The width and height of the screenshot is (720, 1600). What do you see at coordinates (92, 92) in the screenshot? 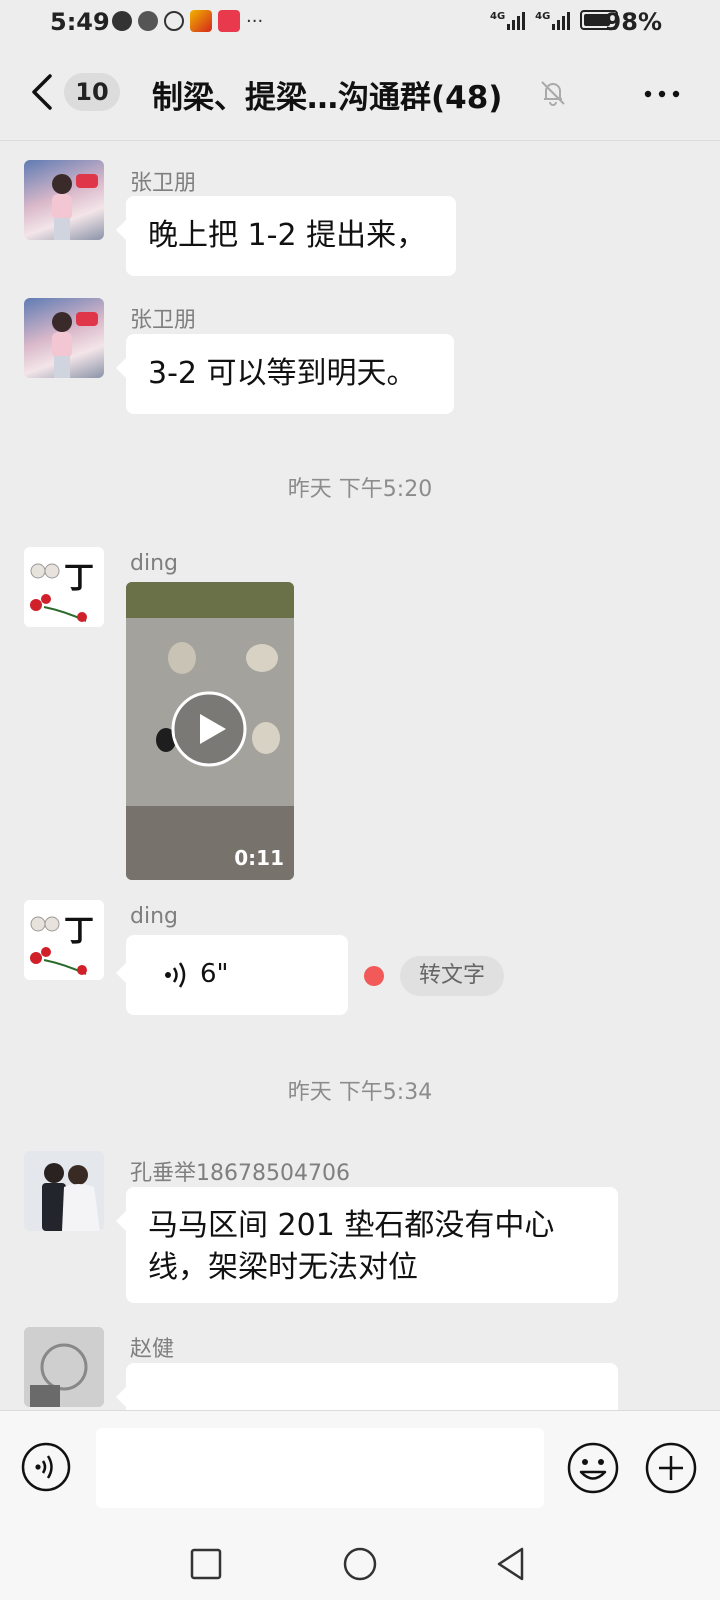
I see `unread-count-badge: 10` at bounding box center [92, 92].